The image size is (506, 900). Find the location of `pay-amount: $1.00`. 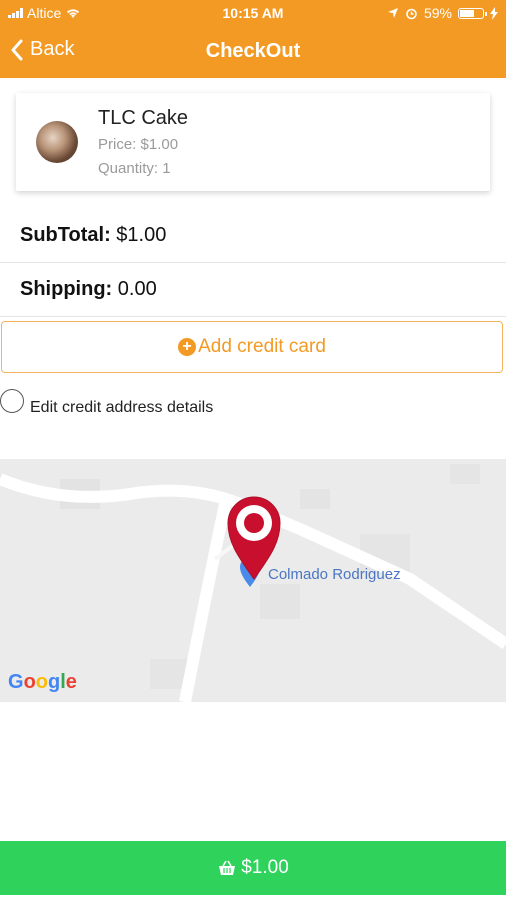

pay-amount: $1.00 is located at coordinates (265, 867).